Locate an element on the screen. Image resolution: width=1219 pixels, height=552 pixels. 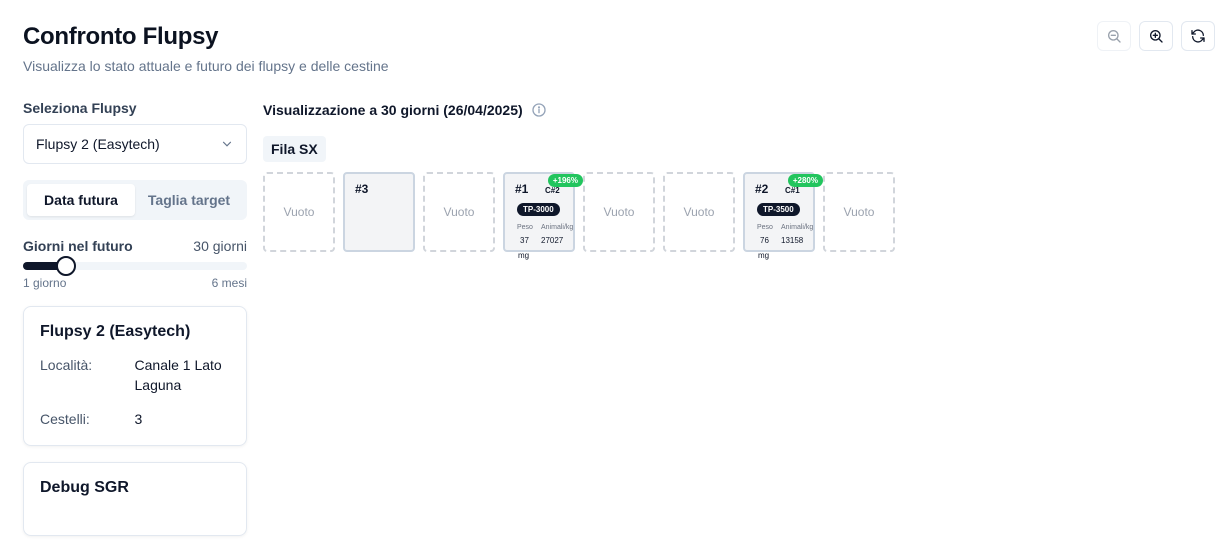
growth-badge: +196% is located at coordinates (565, 180).